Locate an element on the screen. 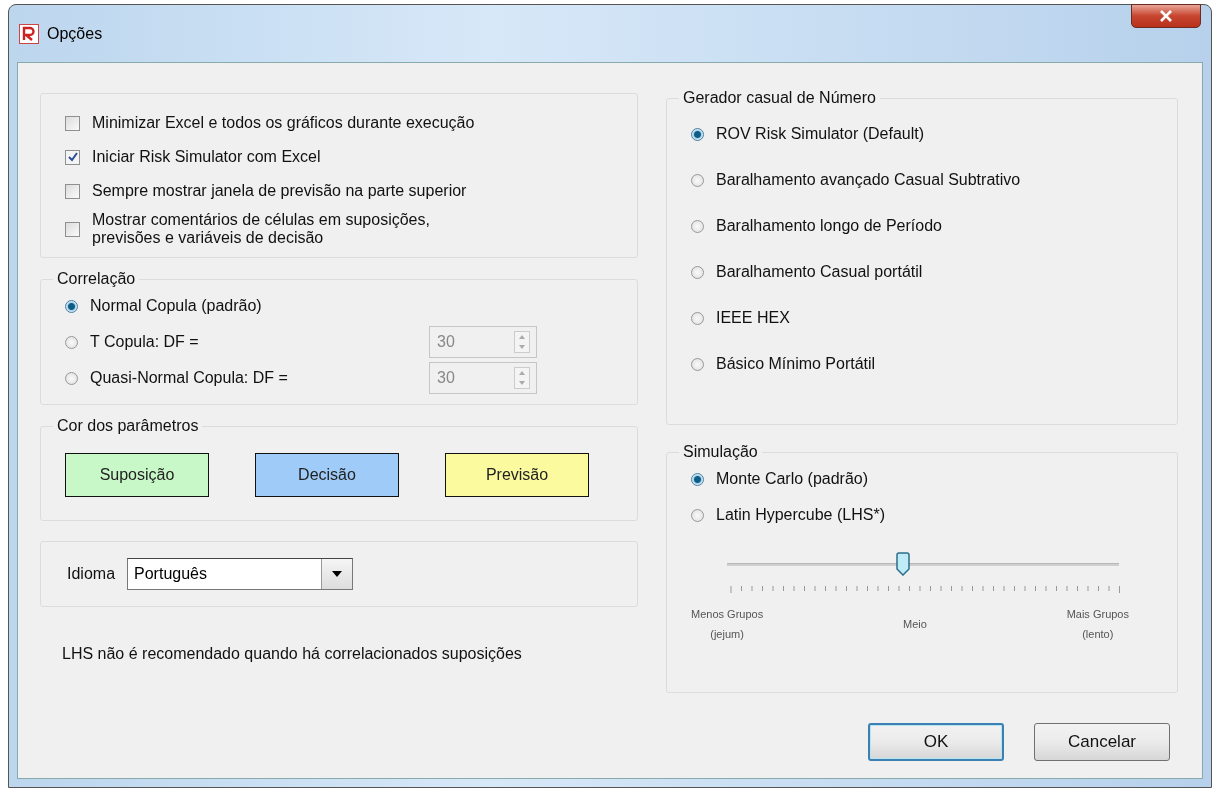 This screenshot has width=1220, height=794. radio-label: Básico Mínimo Portátil is located at coordinates (796, 364).